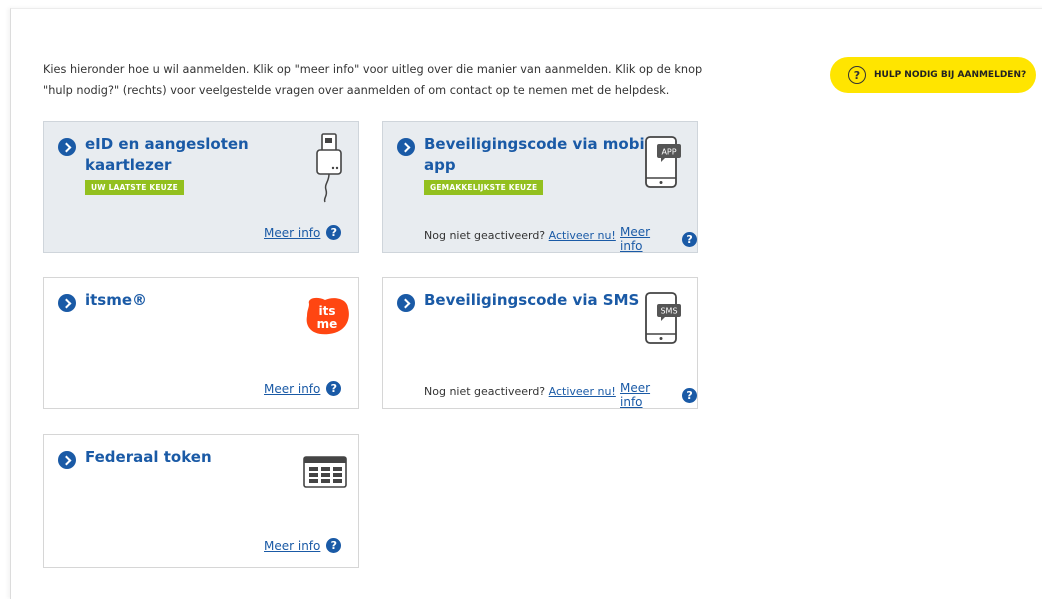 This screenshot has height=599, width=1042. I want to click on card-reader-icon, so click(329, 168).